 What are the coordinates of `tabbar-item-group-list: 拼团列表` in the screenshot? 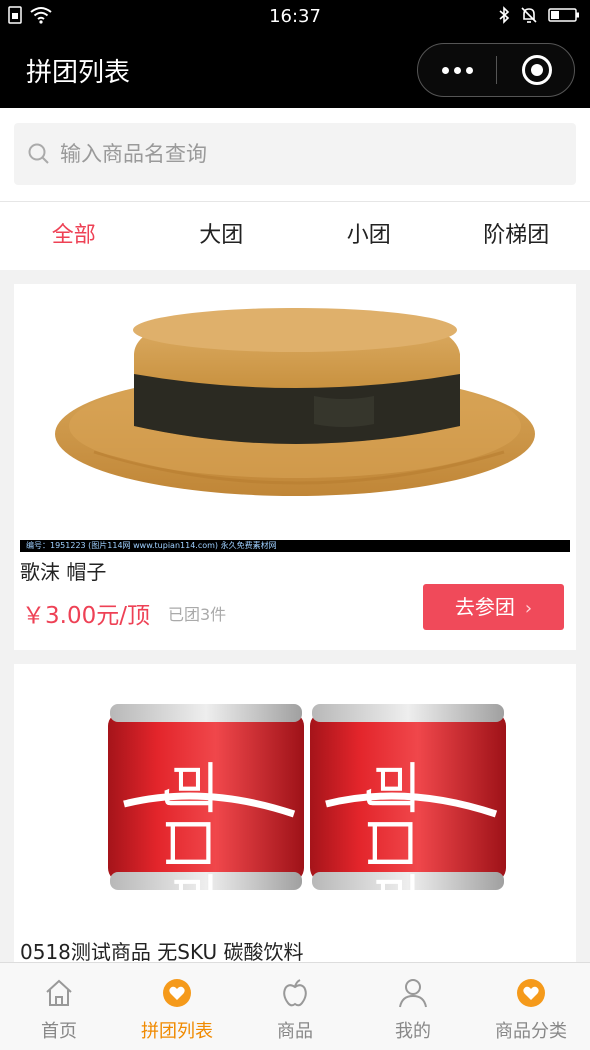 It's located at (177, 1006).